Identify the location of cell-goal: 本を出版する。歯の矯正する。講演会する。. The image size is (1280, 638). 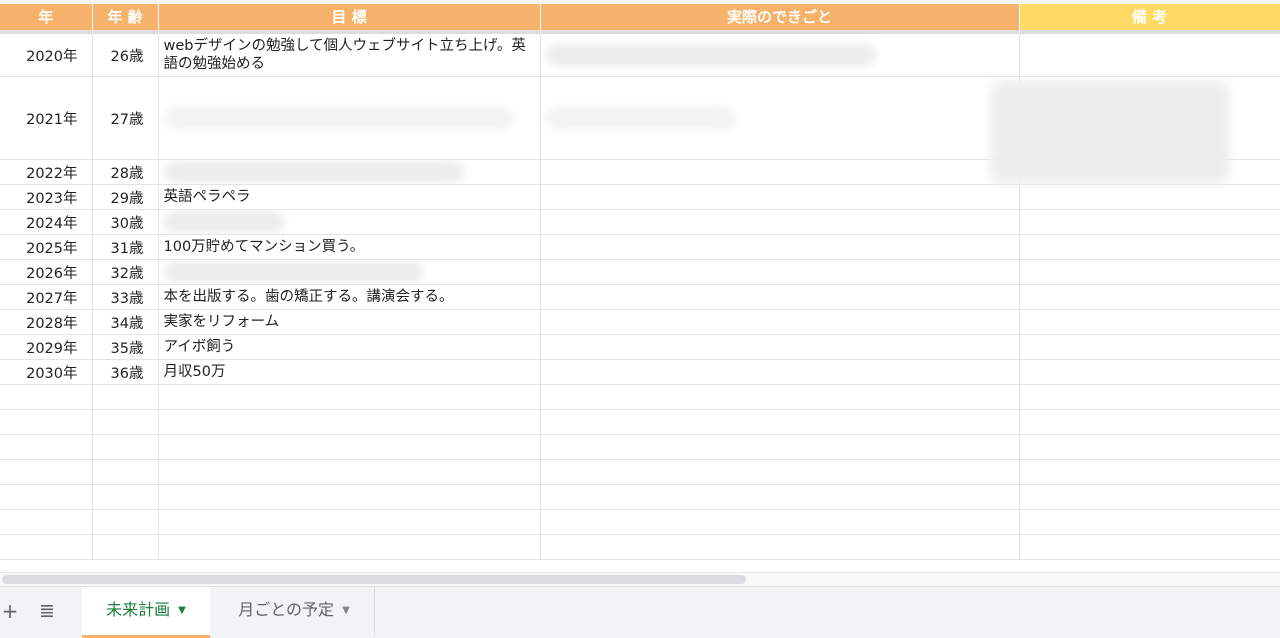
(349, 297).